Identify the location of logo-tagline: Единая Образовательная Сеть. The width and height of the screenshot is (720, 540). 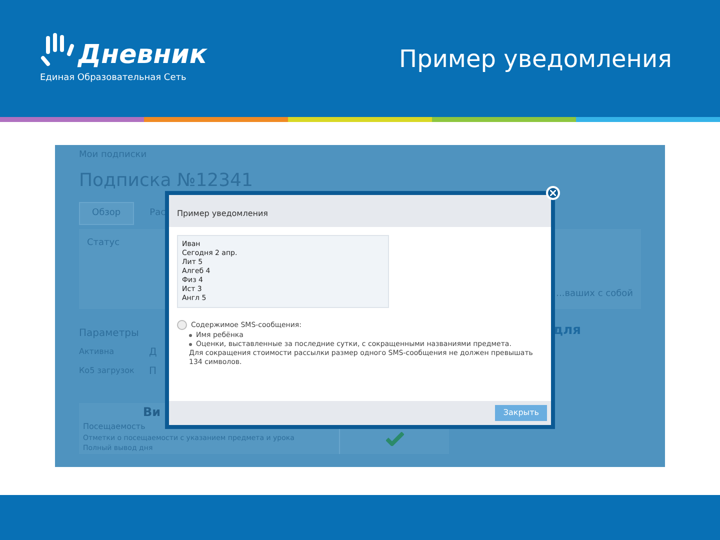
(113, 78).